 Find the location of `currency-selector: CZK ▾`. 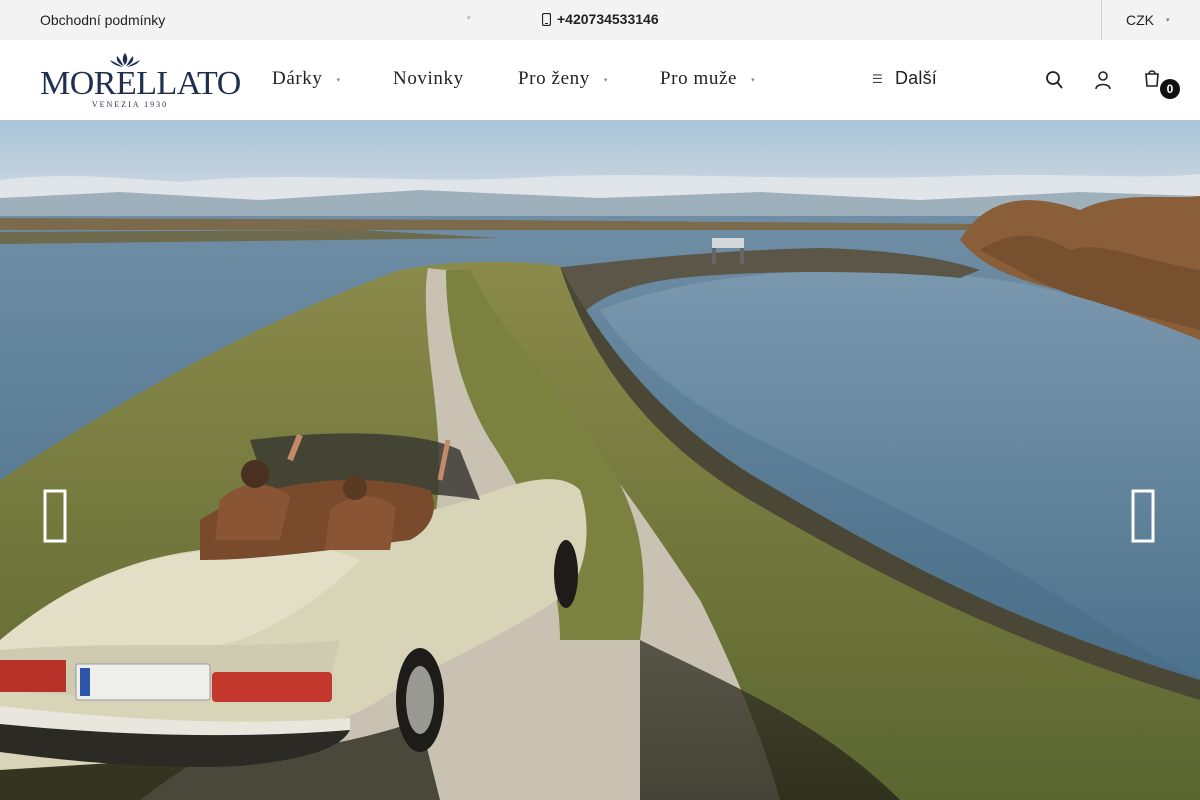

currency-selector: CZK ▾ is located at coordinates (1148, 20).